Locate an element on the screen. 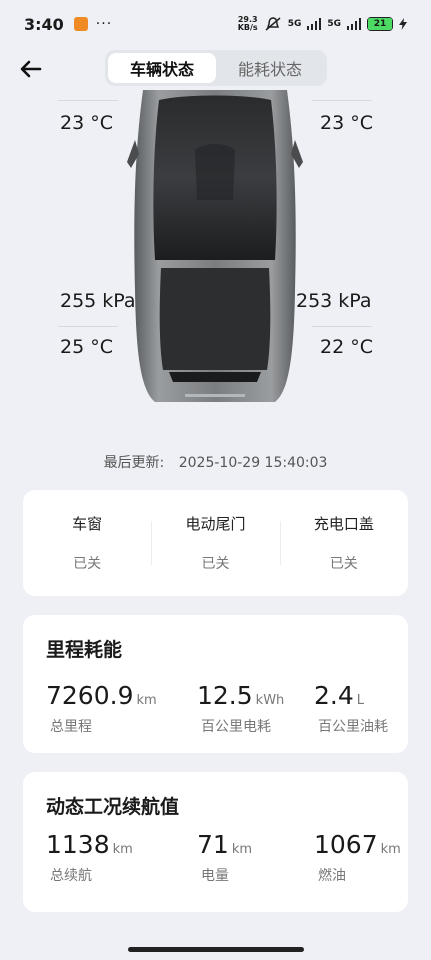 Image resolution: width=431 pixels, height=960 pixels. signal-5g-2: 5G is located at coordinates (334, 24).